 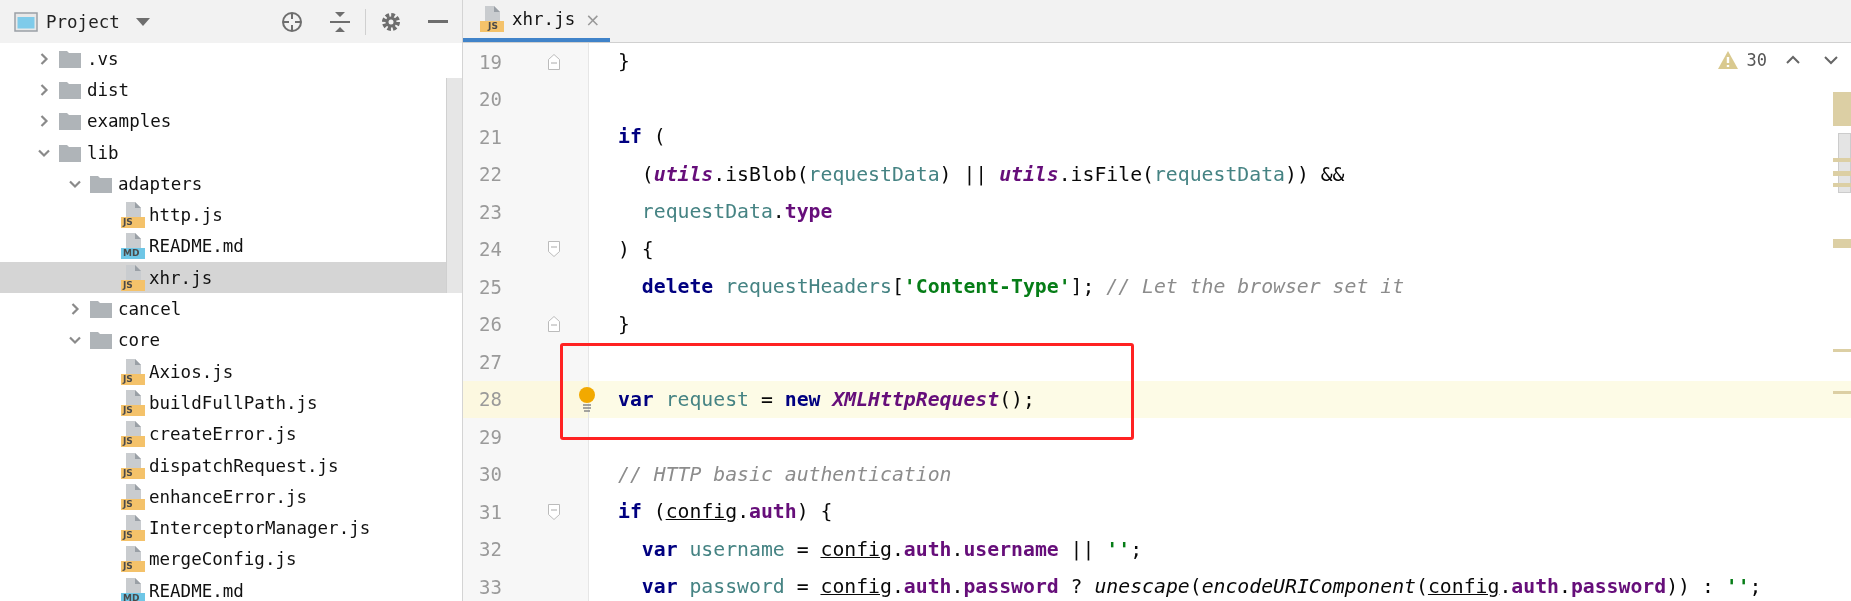 I want to click on code-line: ) {, so click(x=636, y=249).